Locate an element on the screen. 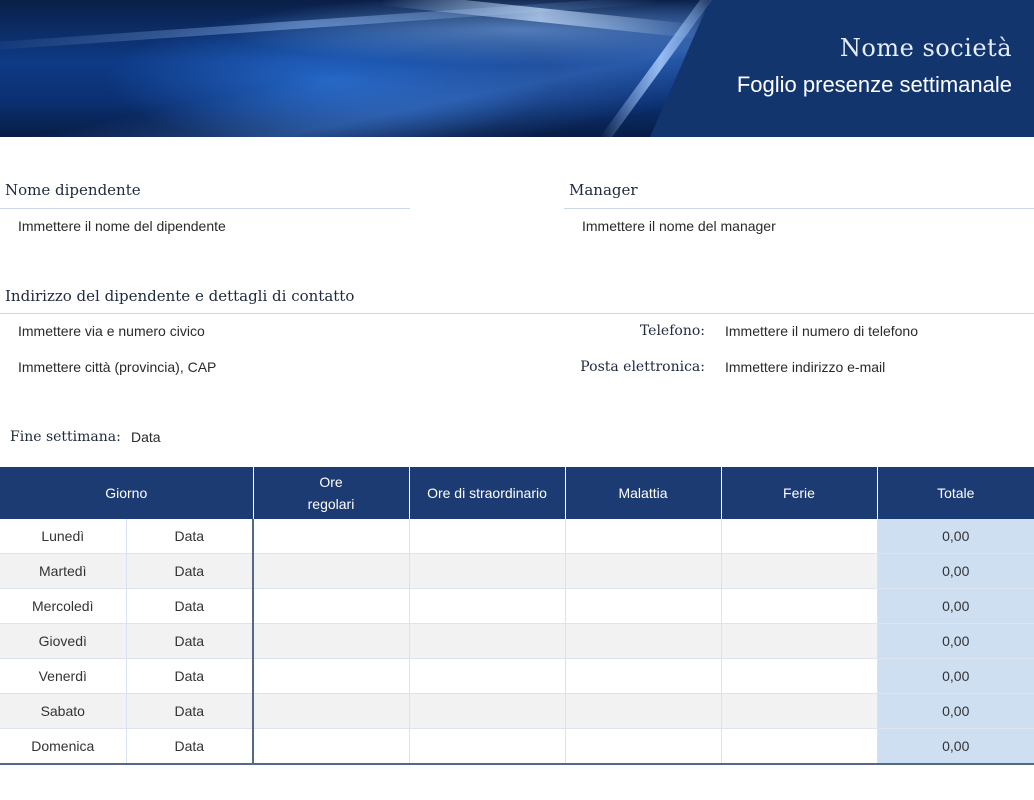  banner-title-panel is located at coordinates (842, 68).